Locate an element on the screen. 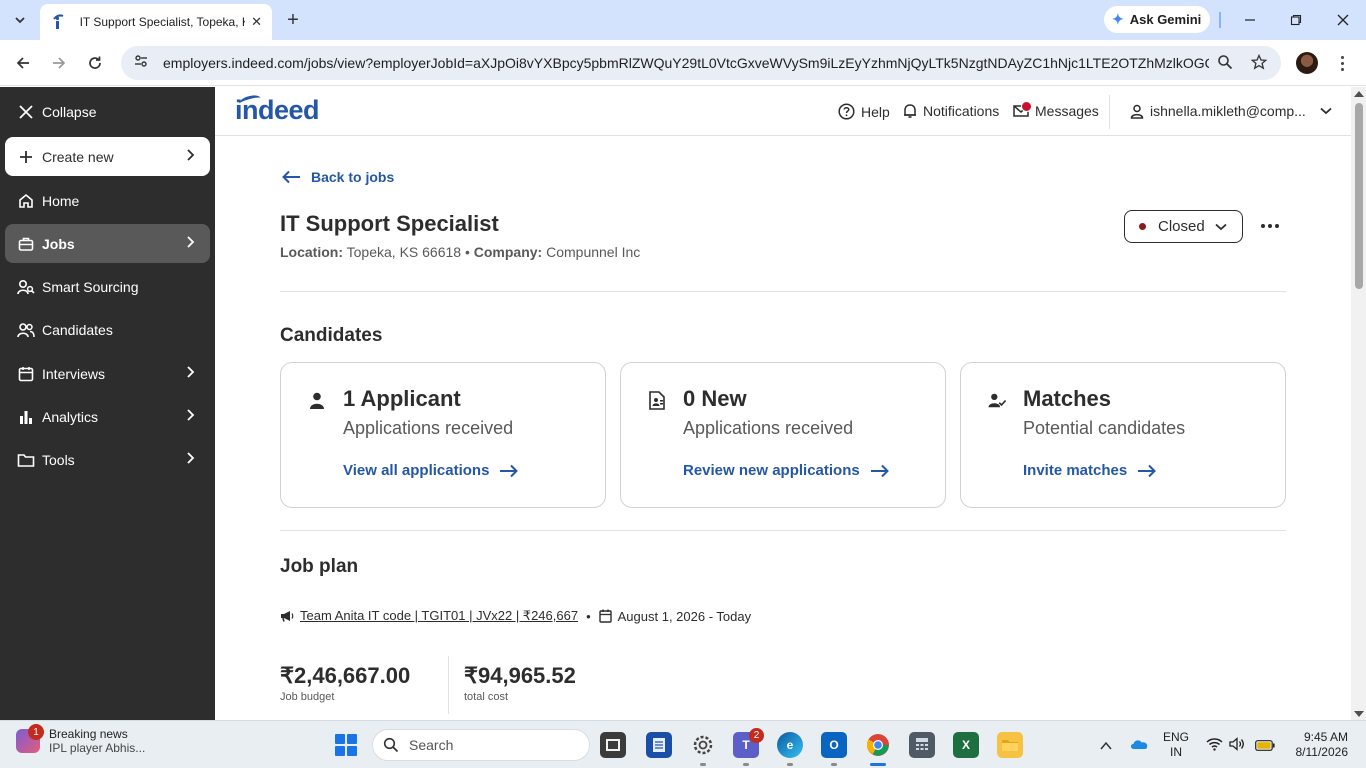  new-tab-button: + is located at coordinates (293, 20).